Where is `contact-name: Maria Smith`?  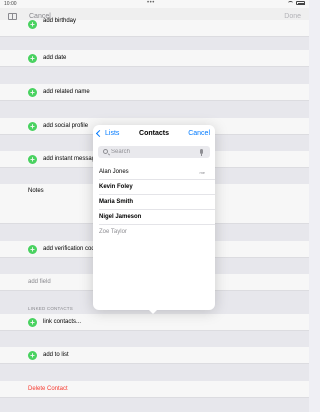 contact-name: Maria Smith is located at coordinates (116, 202).